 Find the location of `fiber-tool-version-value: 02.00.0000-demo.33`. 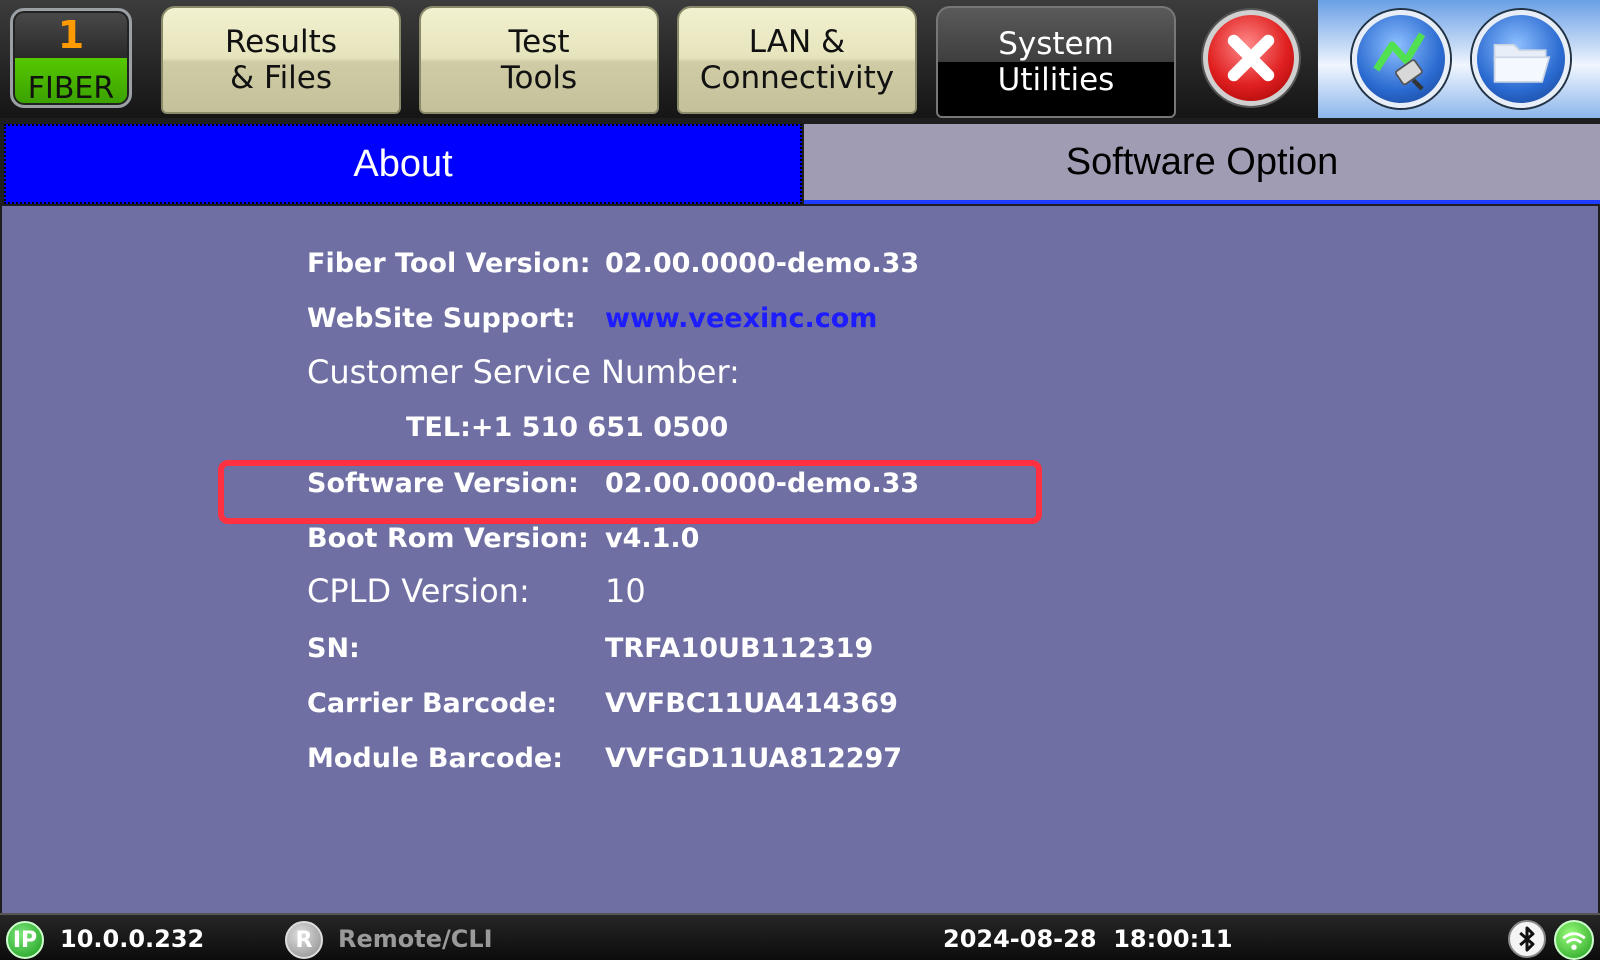

fiber-tool-version-value: 02.00.0000-demo.33 is located at coordinates (762, 263).